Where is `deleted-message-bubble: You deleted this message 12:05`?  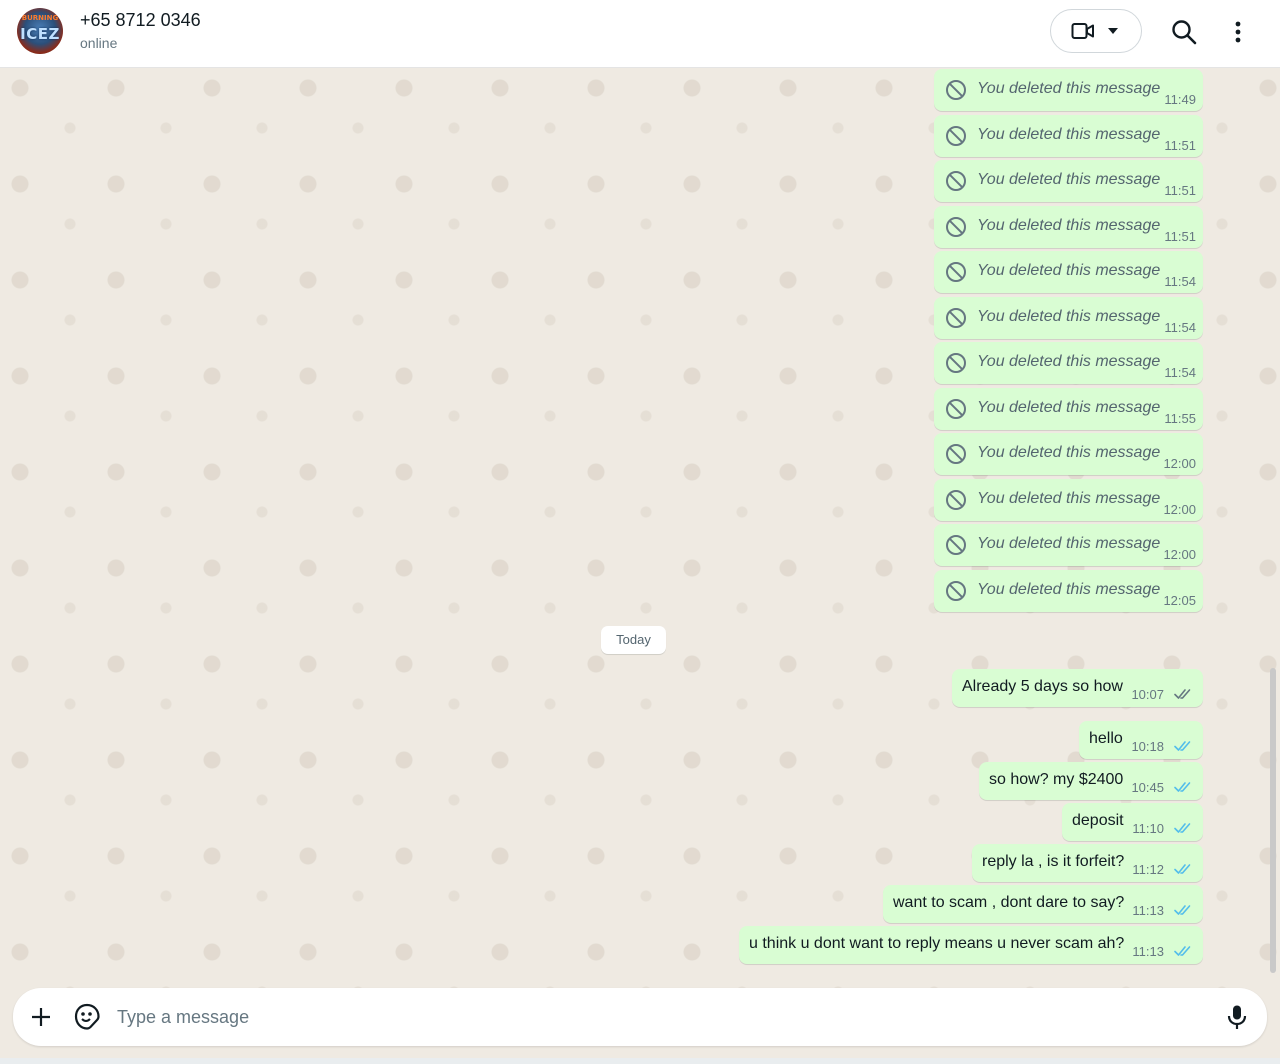
deleted-message-bubble: You deleted this message 12:05 is located at coordinates (1068, 590).